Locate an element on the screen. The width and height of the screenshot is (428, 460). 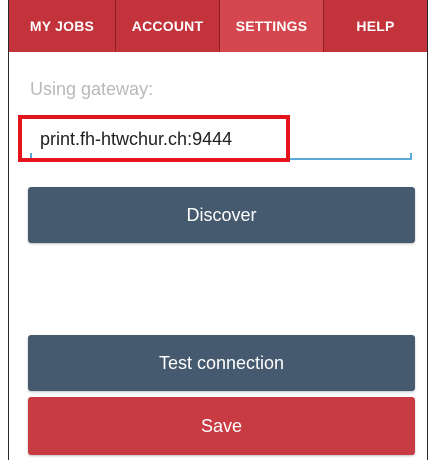
tab-account: ACCOUNT is located at coordinates (168, 26).